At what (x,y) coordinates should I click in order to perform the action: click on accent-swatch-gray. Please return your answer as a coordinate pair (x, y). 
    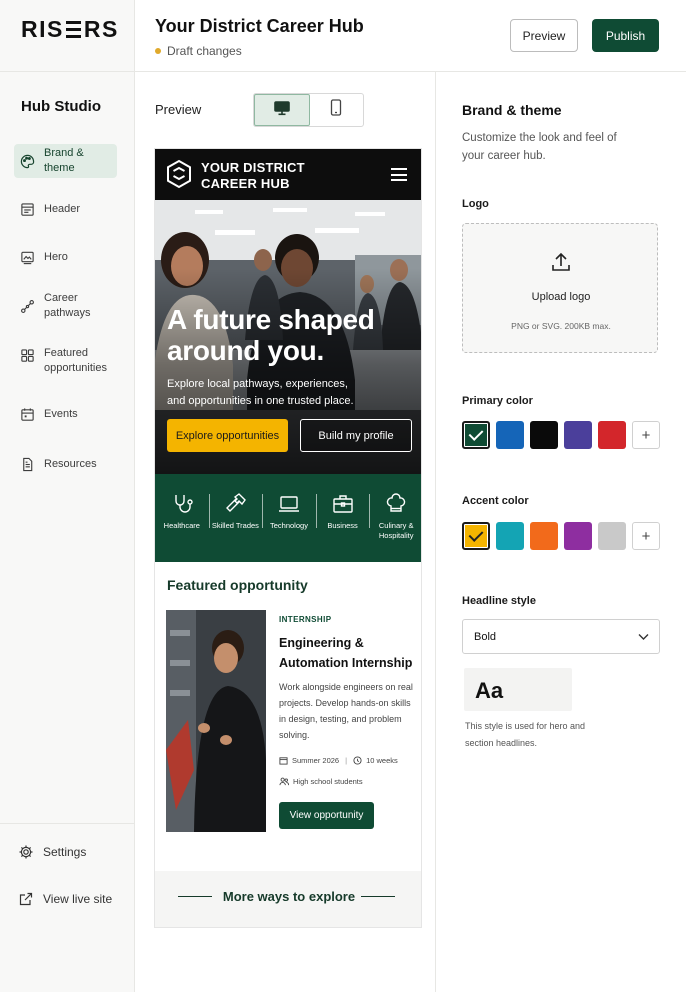
    Looking at the image, I should click on (612, 536).